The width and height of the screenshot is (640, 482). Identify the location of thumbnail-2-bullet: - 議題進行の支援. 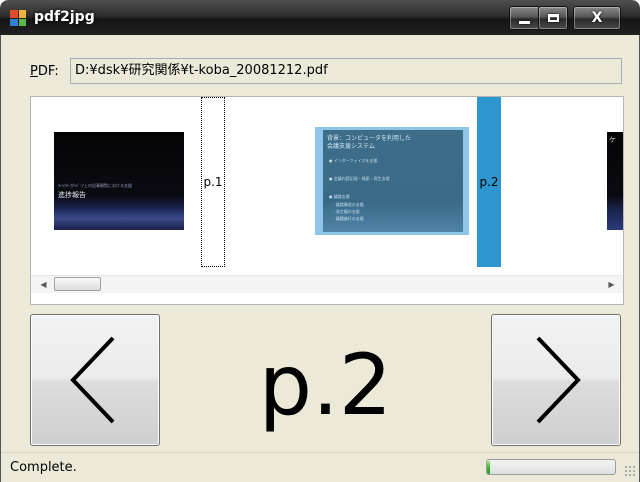
(346, 218).